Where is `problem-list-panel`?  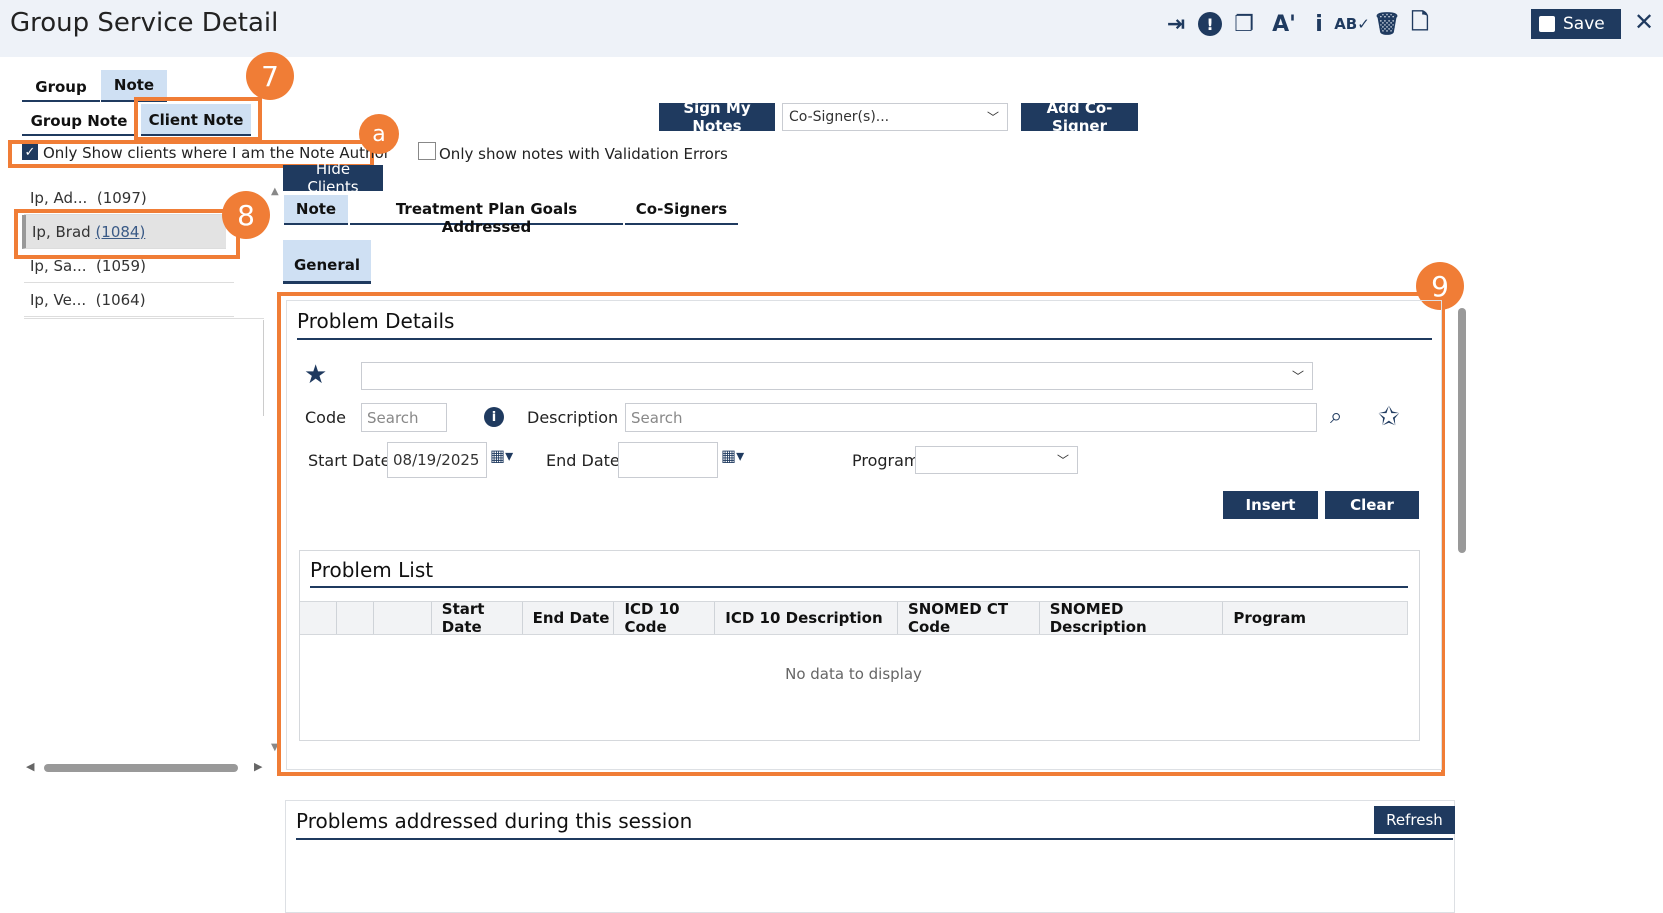
problem-list-panel is located at coordinates (859, 645).